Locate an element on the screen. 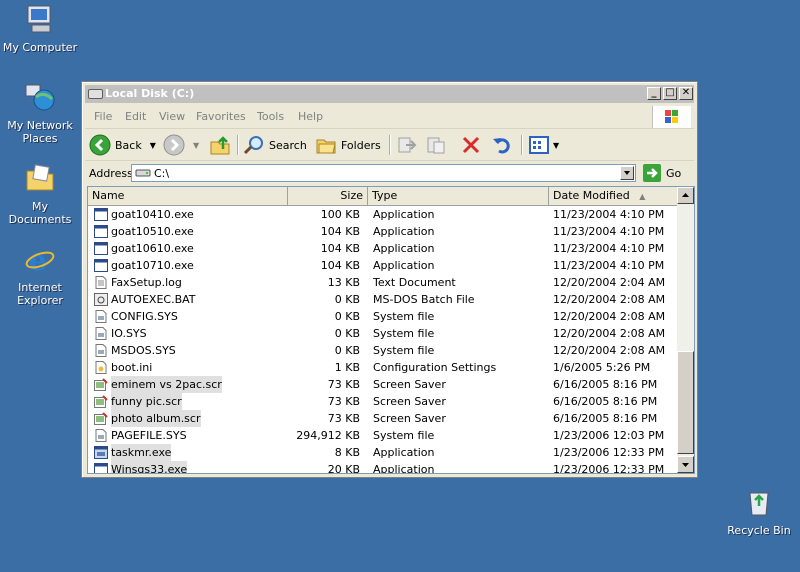  file-name: eminem vs 2pac.scr is located at coordinates (166, 384).